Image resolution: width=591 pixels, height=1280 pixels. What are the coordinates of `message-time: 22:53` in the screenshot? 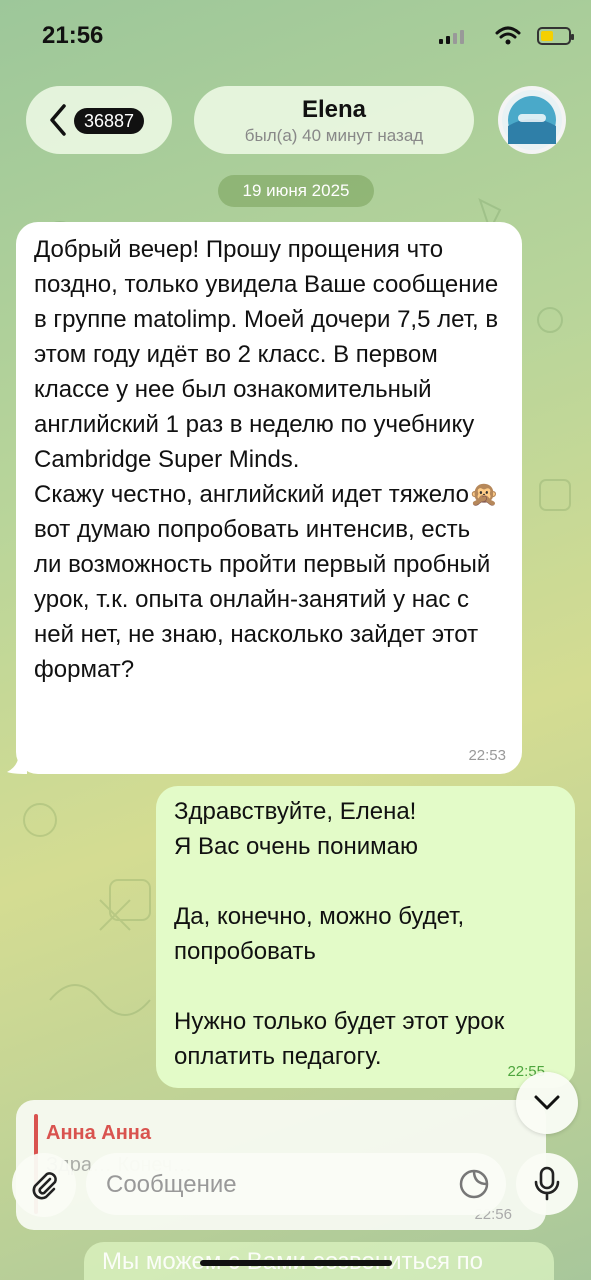 It's located at (487, 755).